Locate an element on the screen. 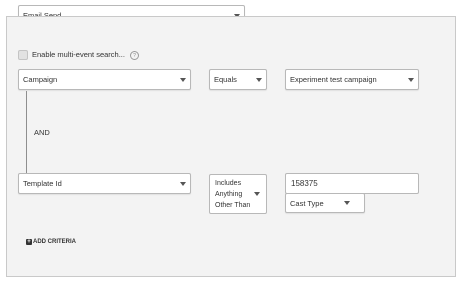  criteria-1-field-value: Campaign is located at coordinates (40, 79).